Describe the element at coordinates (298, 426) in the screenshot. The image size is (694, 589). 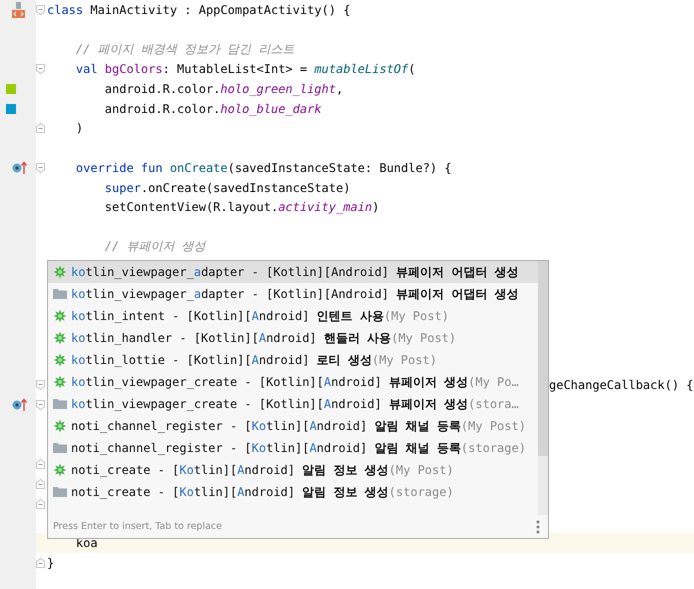
I see `completion-text: noti_channel_register - [Kotlin][Android] 알림 채널 등록(My Post)` at that location.